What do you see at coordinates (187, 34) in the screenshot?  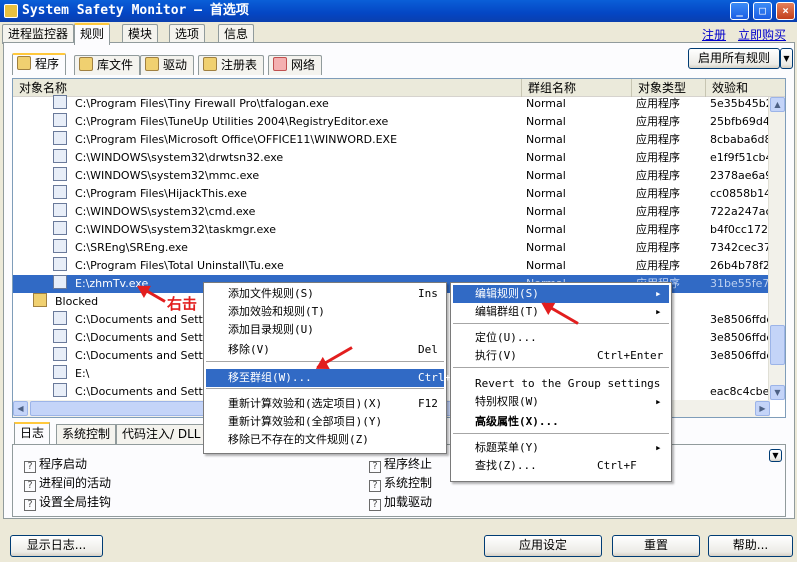 I see `tab-options: 选项` at bounding box center [187, 34].